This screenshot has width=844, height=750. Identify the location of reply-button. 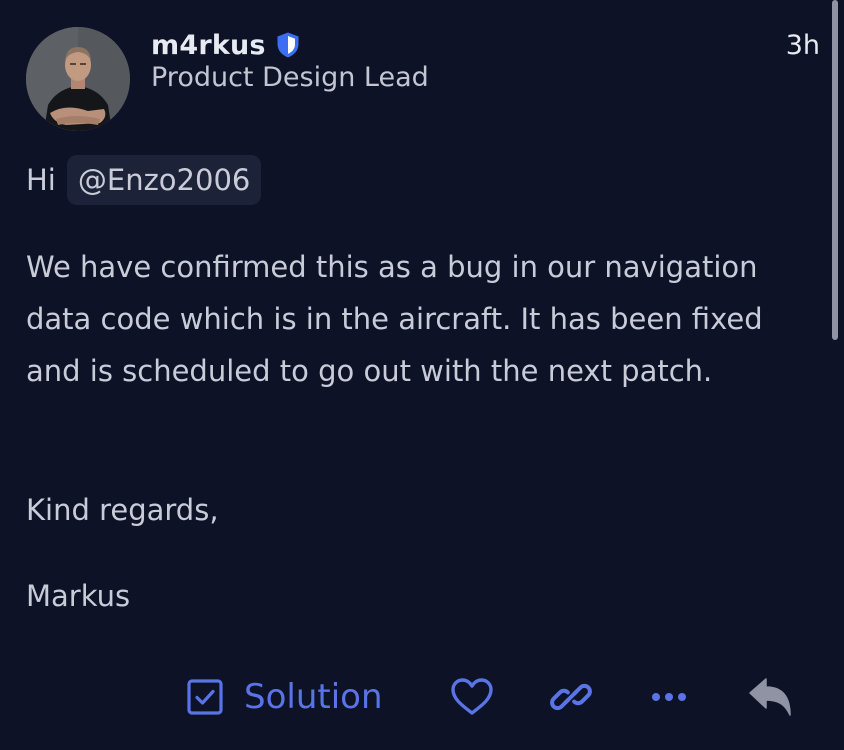
(770, 697).